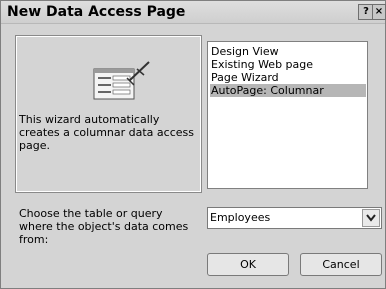 The width and height of the screenshot is (386, 289). I want to click on option-page-wizard: Page Wizard, so click(288, 77).